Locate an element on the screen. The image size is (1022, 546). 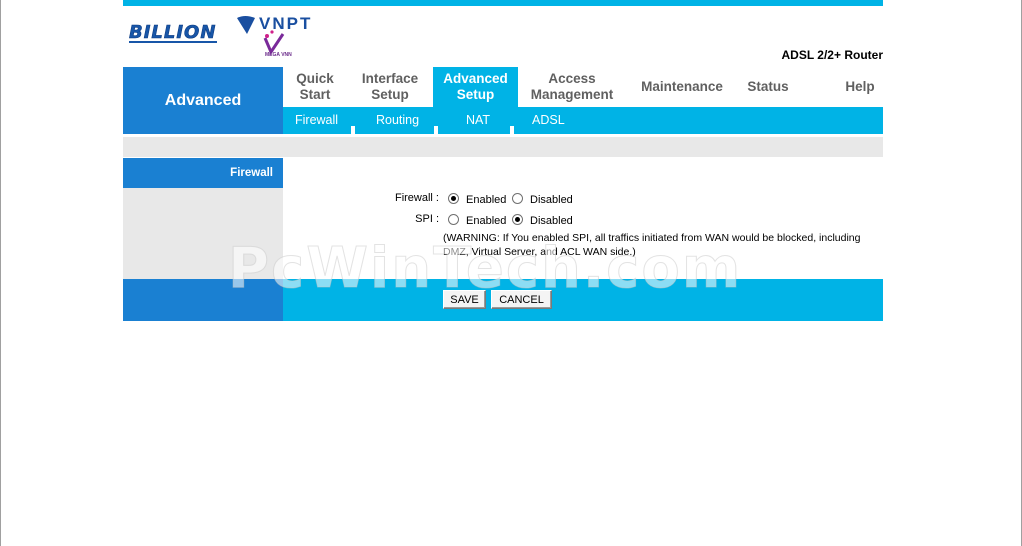
section-title: Advanced is located at coordinates (203, 100).